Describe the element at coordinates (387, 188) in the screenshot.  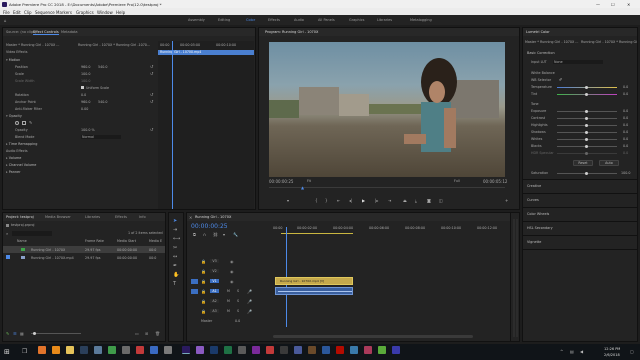
I see `program-scrub-bar` at that location.